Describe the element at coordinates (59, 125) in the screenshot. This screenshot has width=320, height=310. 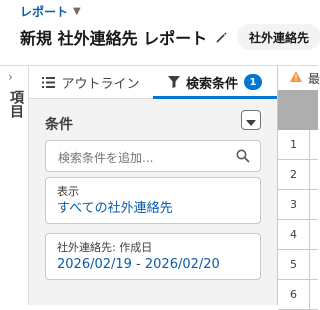
I see `filters-section-title: 条件` at that location.